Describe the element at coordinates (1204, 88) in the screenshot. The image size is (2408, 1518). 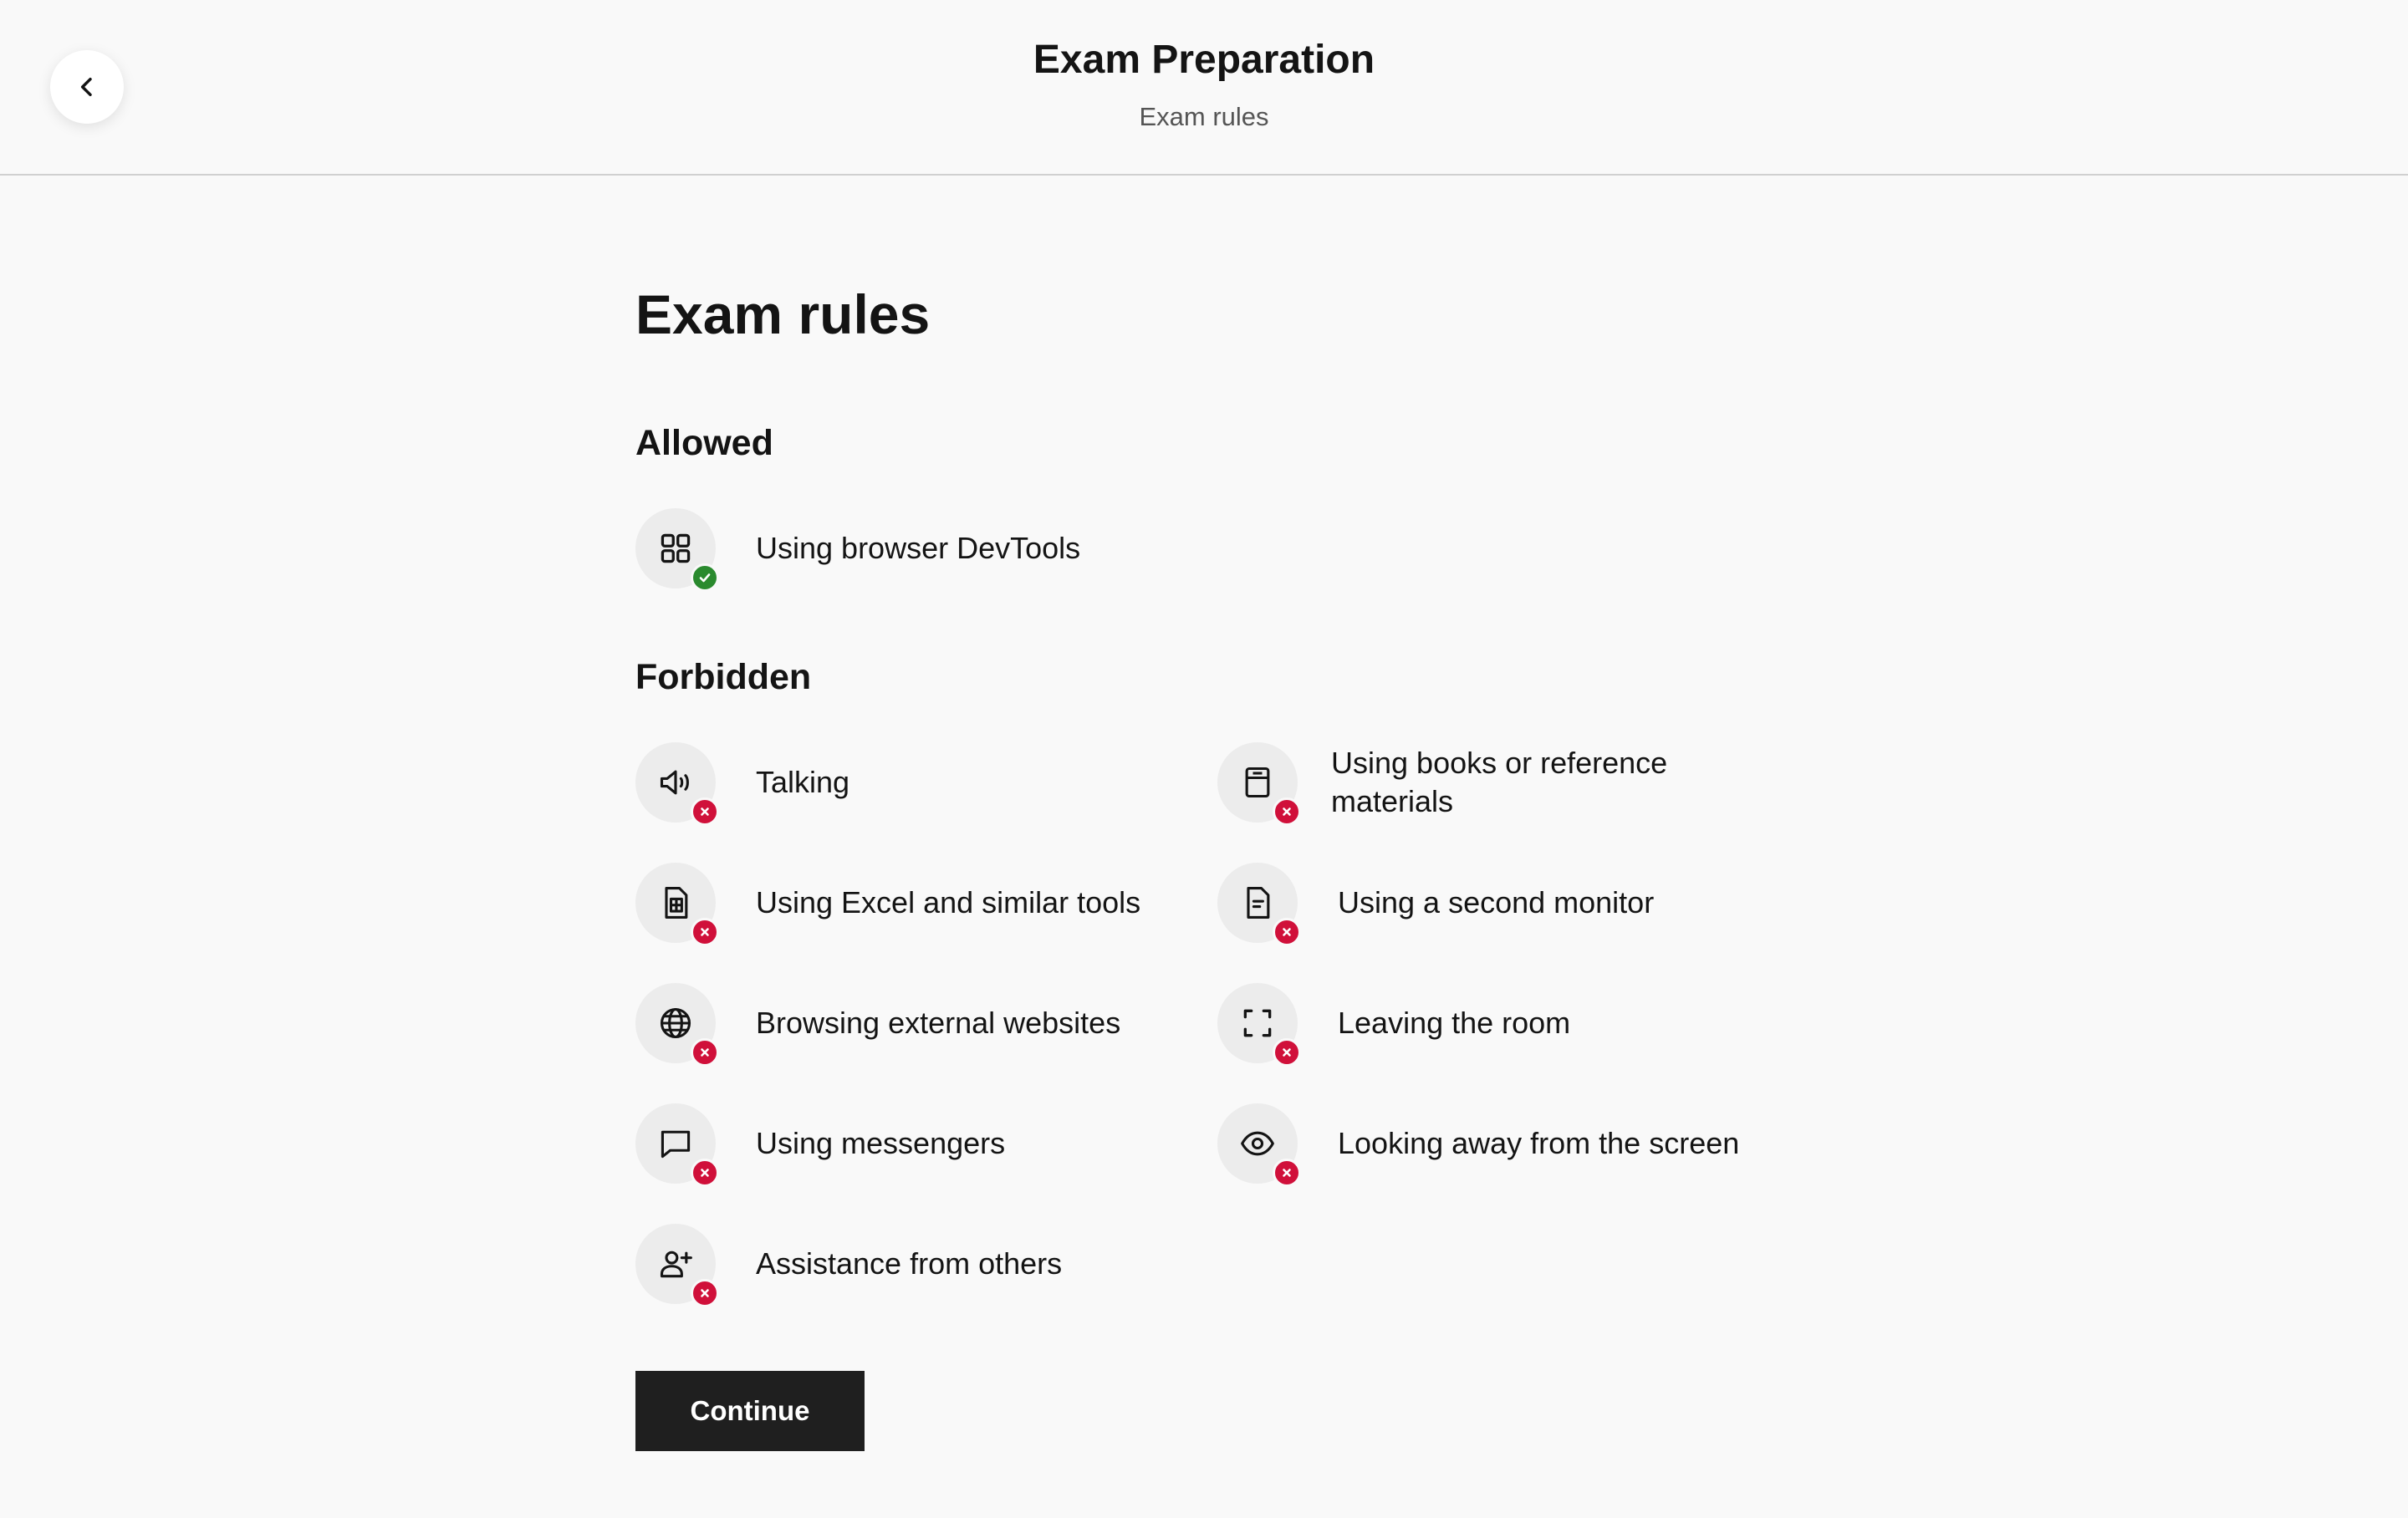
I see `top-bar: Exam Preparation Exam rules` at that location.